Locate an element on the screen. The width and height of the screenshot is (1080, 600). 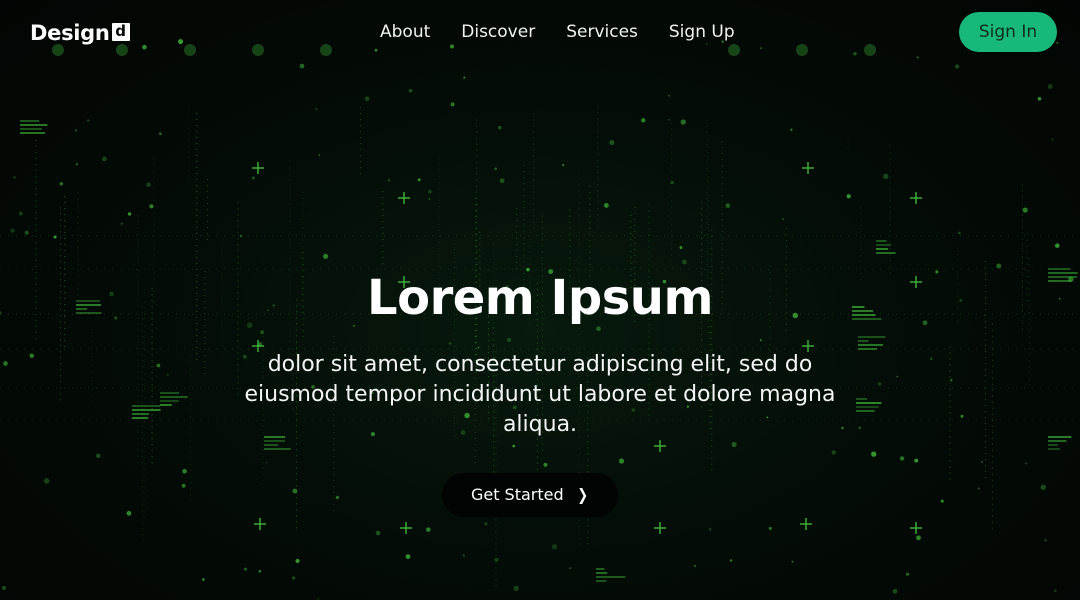
main-menu: About Discover Services Sign Up is located at coordinates (557, 32).